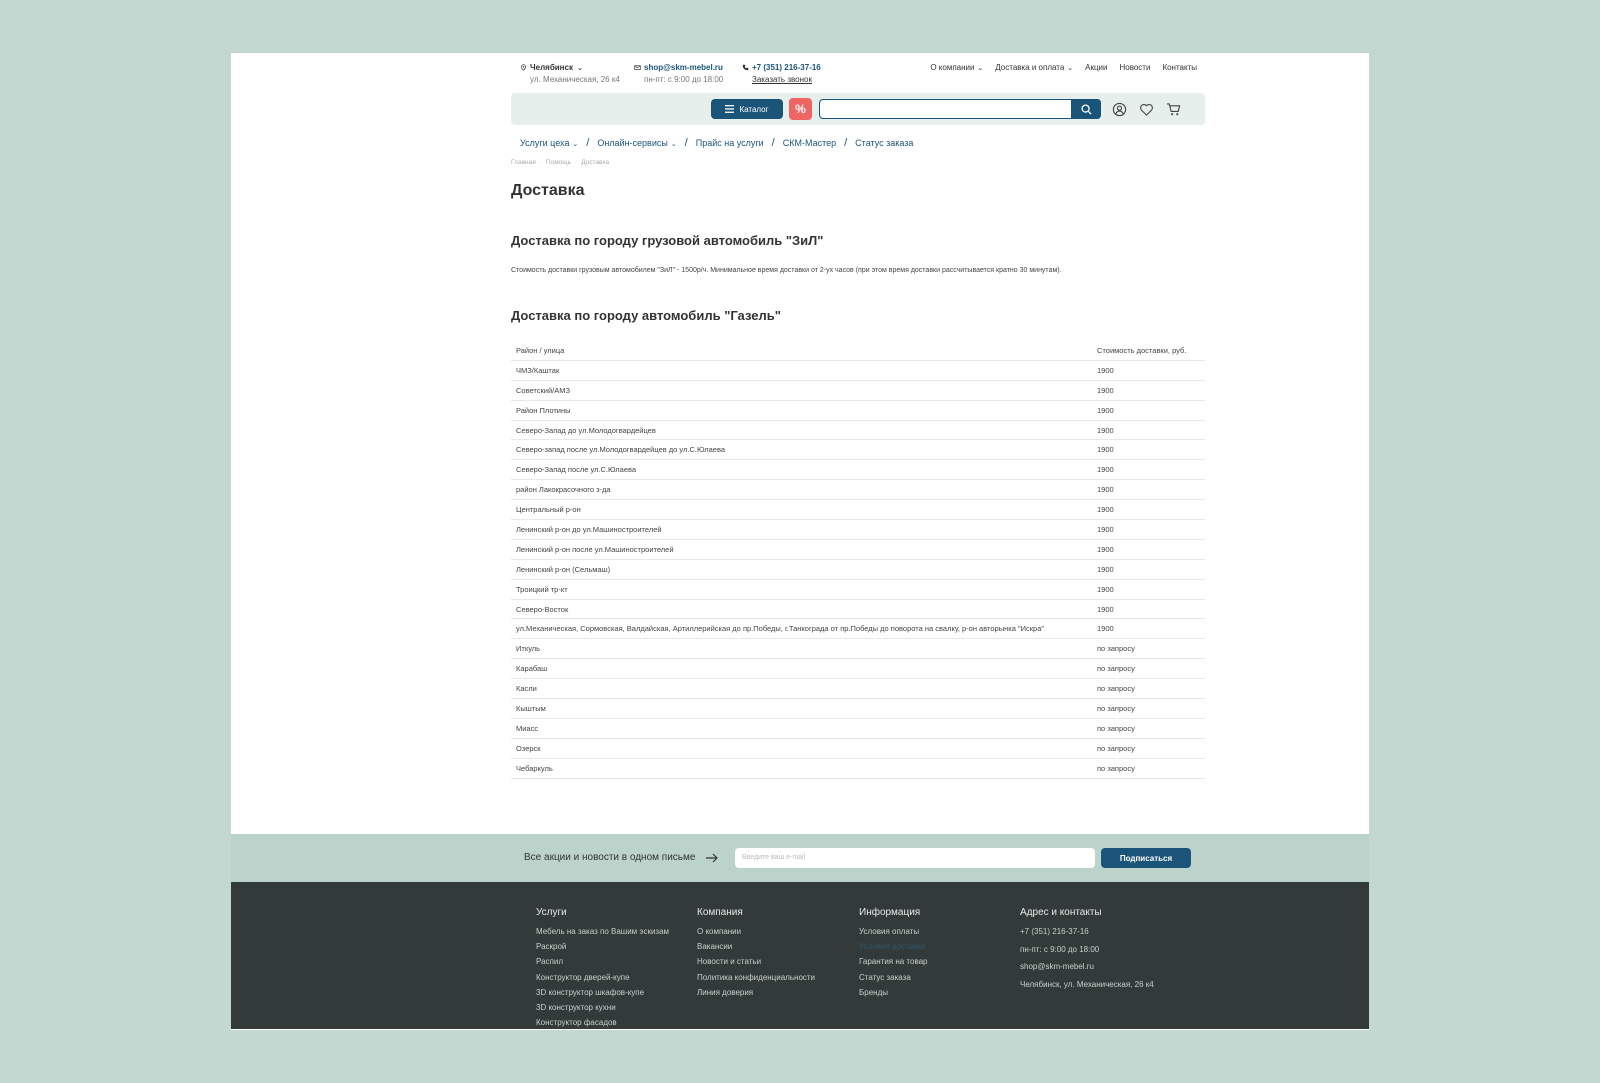  I want to click on nav-delivery: Доставка и оплата ⌄, so click(1034, 67).